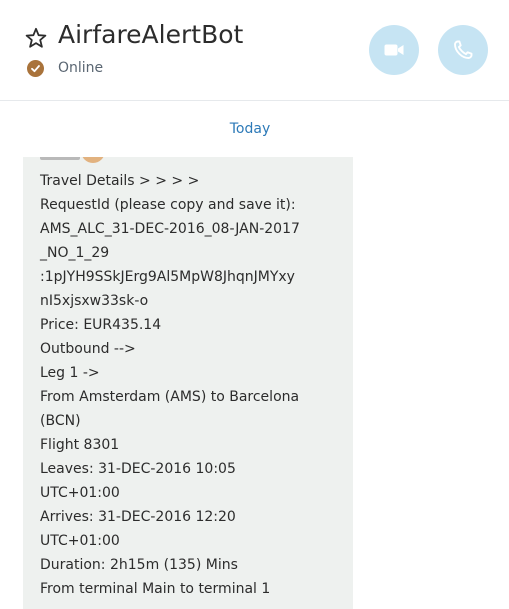  What do you see at coordinates (81, 68) in the screenshot?
I see `presence-status: Online` at bounding box center [81, 68].